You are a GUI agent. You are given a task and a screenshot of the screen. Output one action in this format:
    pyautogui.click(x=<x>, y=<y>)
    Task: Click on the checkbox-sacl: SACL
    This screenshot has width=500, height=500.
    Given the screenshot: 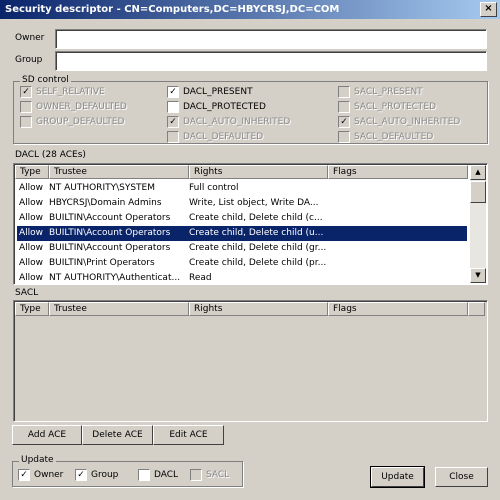 What is the action you would take?
    pyautogui.click(x=209, y=475)
    